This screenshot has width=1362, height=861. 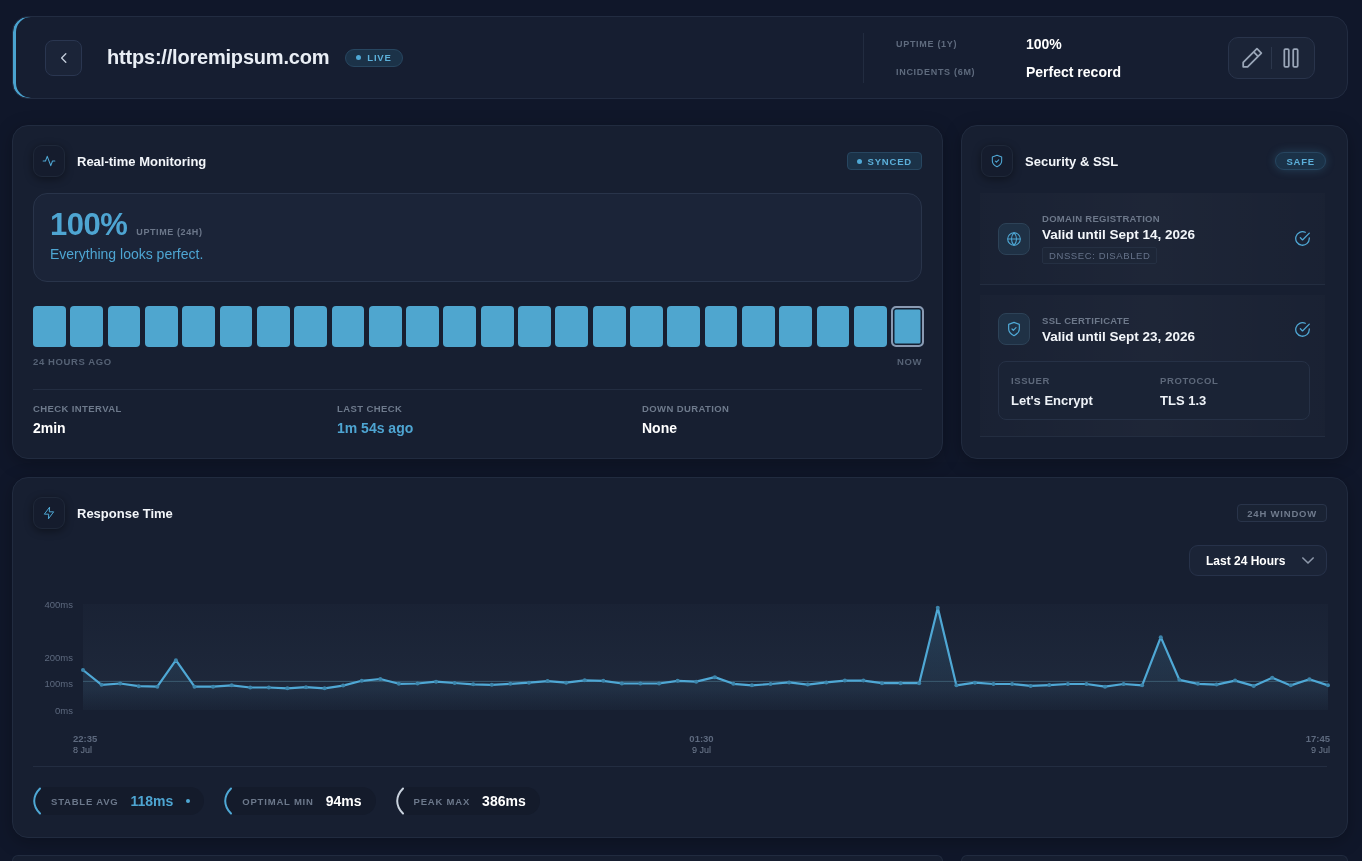 I want to click on card-title: Real-time Monitoring, so click(x=142, y=161).